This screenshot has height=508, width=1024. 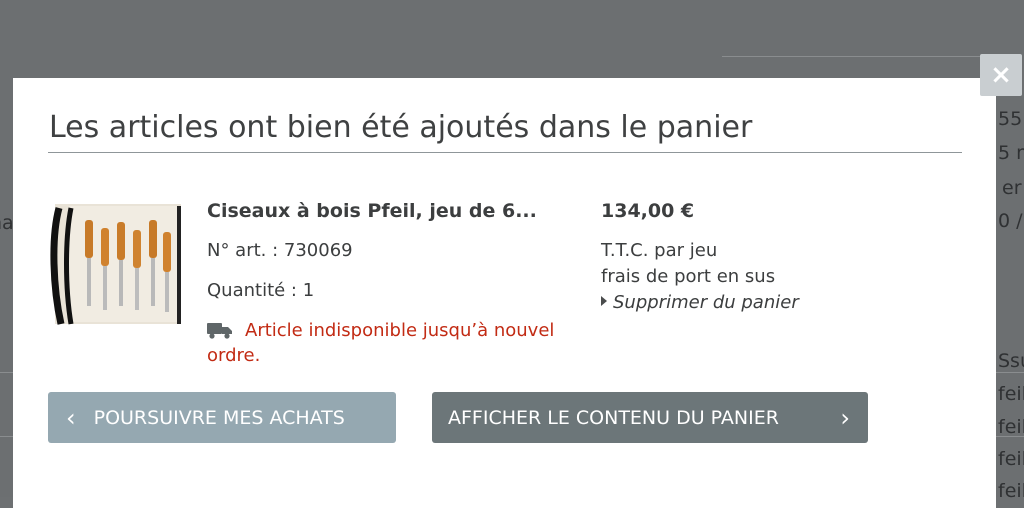 I want to click on quantity: Quantité : 1, so click(x=261, y=290).